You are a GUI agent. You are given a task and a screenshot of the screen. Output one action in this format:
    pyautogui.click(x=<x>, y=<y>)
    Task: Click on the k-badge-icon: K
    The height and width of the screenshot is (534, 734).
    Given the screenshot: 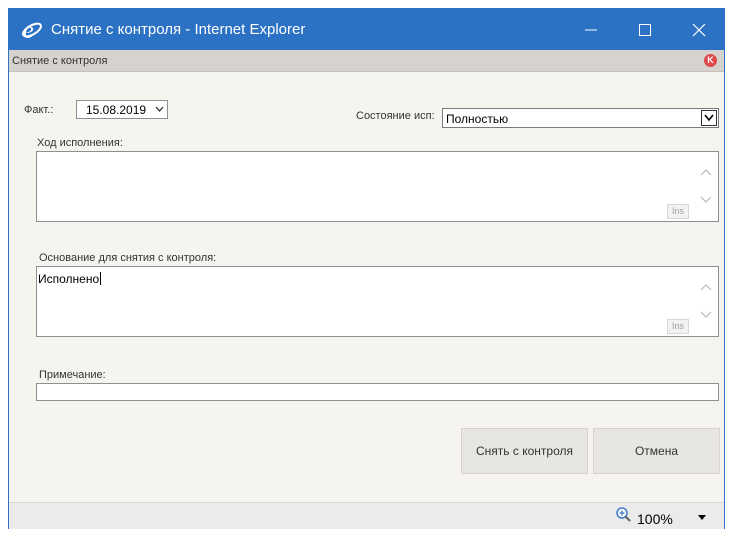 What is the action you would take?
    pyautogui.click(x=710, y=60)
    